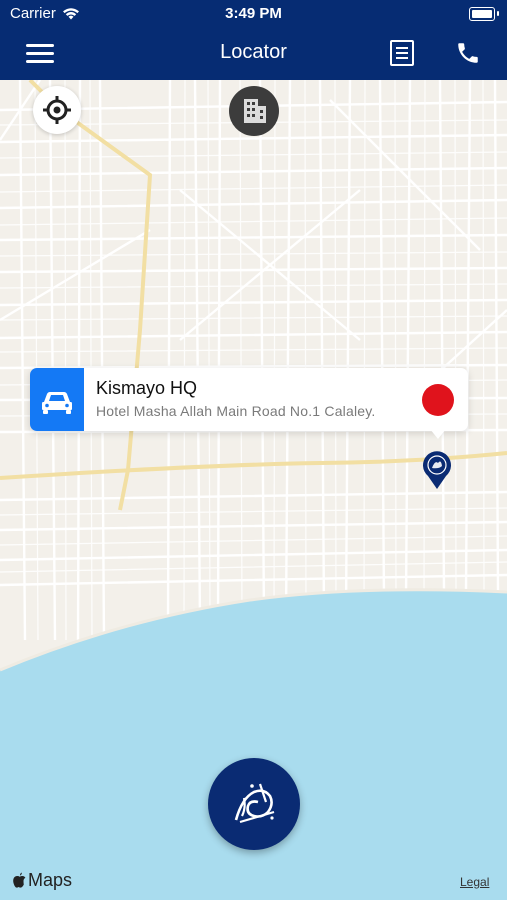  I want to click on status-bar: Carrier 3:49 PM, so click(253, 14).